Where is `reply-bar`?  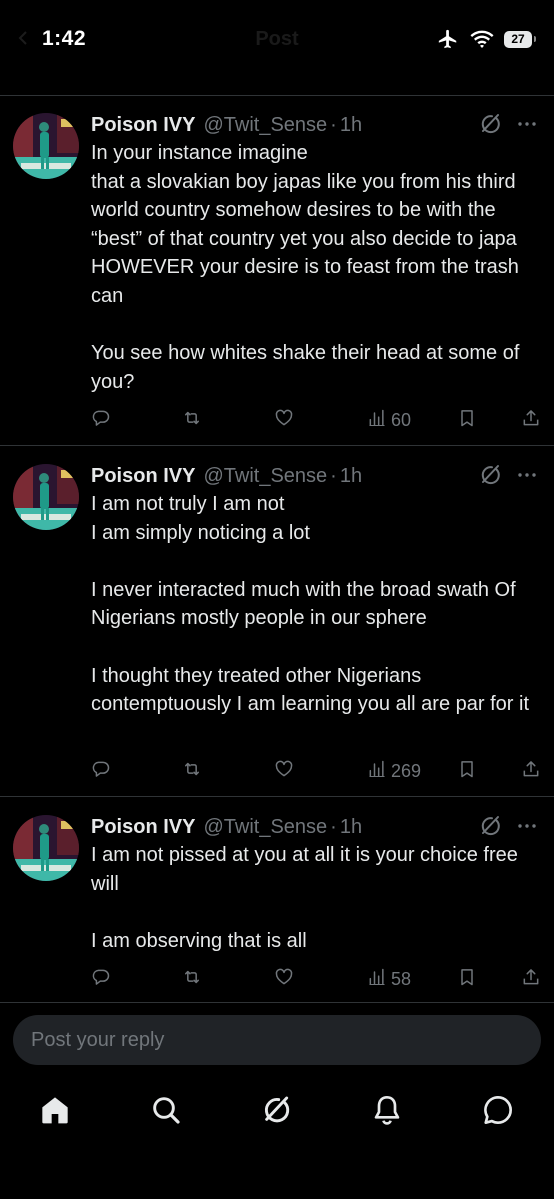 reply-bar is located at coordinates (277, 1040).